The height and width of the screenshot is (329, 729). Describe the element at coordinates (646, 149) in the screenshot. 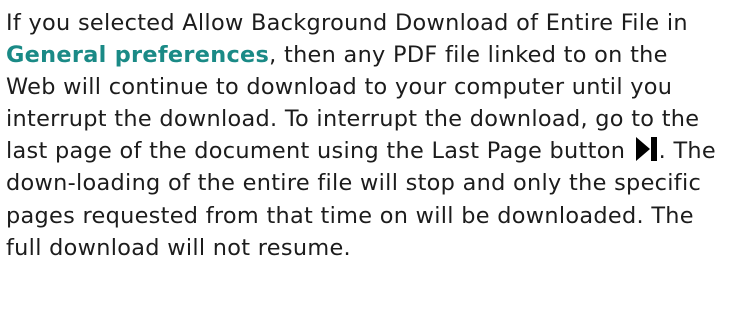

I see `last-page-icon` at that location.